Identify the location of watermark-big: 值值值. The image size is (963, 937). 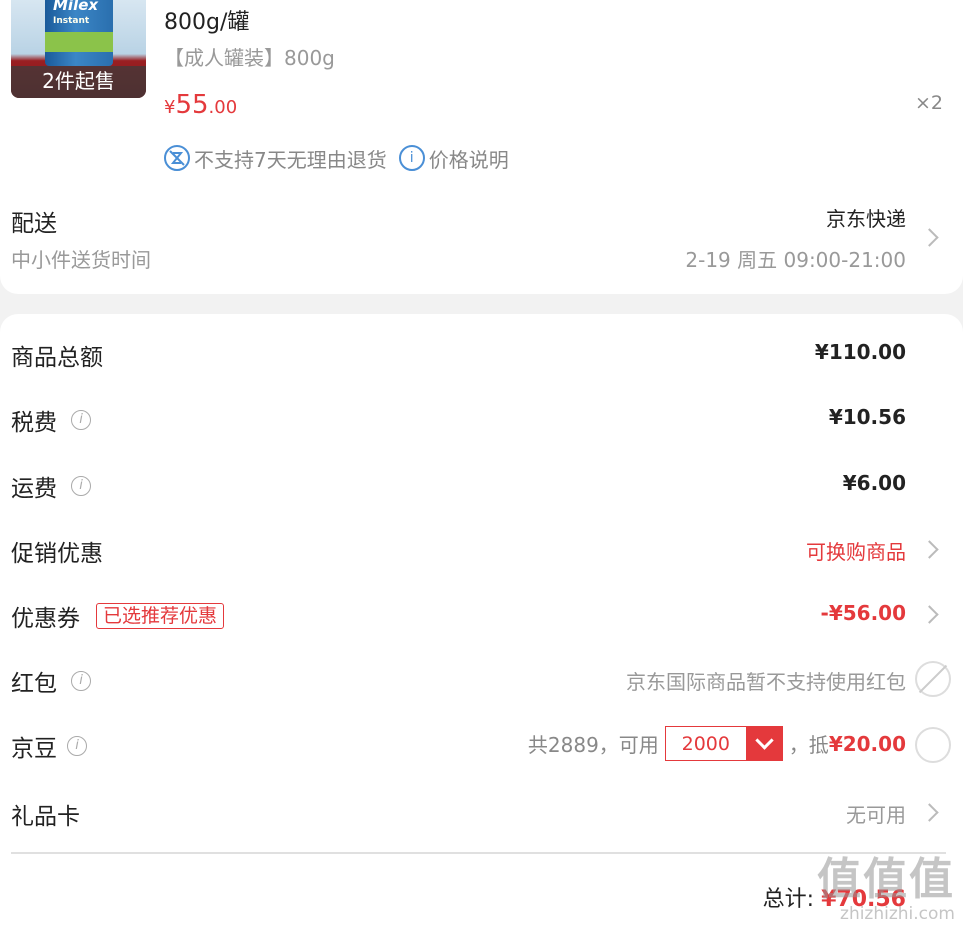
(886, 879).